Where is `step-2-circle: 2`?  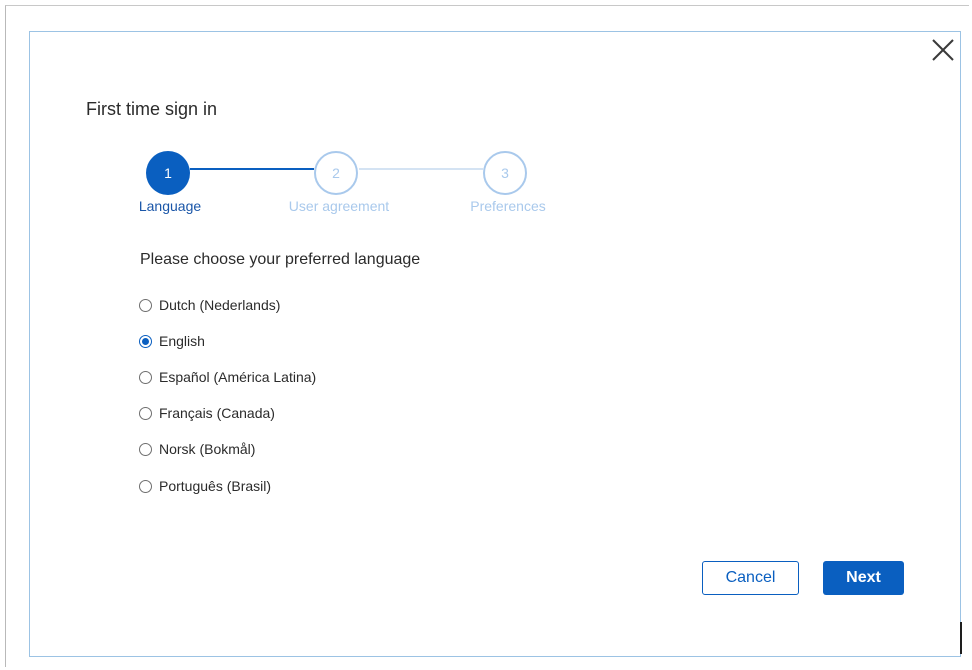
step-2-circle: 2 is located at coordinates (336, 173).